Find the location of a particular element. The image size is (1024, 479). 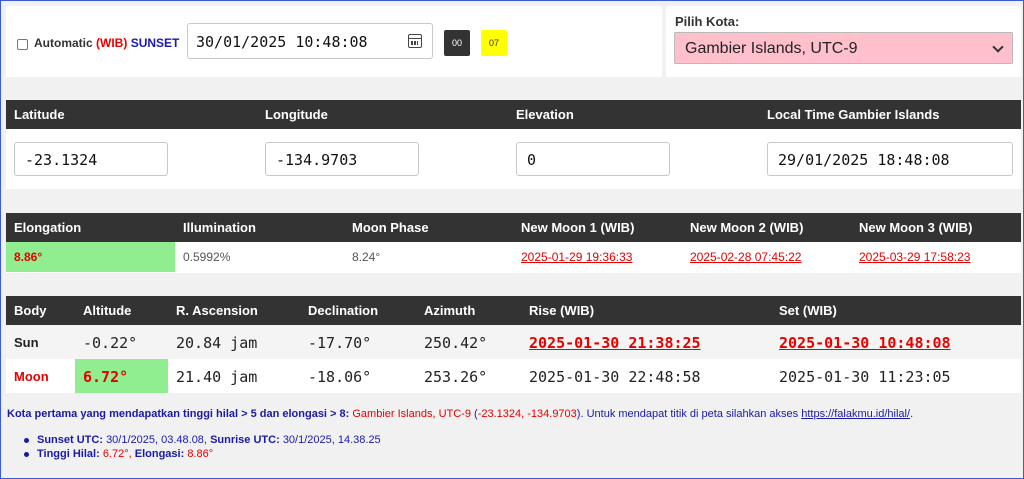

tinggi-hilal-value: 6.72°, is located at coordinates (117, 454).